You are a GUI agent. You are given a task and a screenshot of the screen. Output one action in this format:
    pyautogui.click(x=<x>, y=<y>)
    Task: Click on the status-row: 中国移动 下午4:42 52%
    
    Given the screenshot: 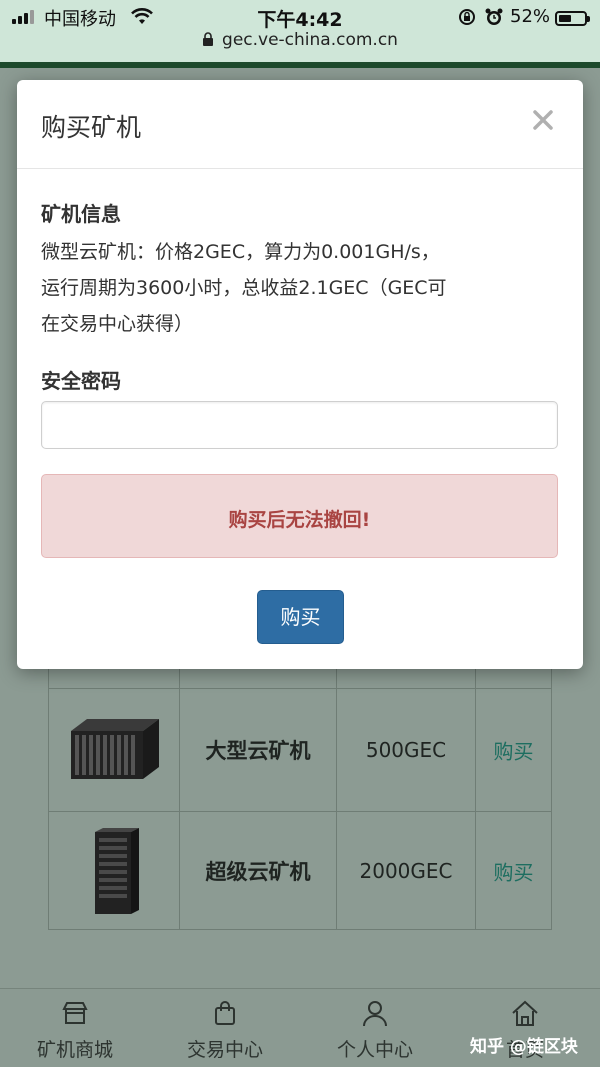 What is the action you would take?
    pyautogui.click(x=300, y=17)
    